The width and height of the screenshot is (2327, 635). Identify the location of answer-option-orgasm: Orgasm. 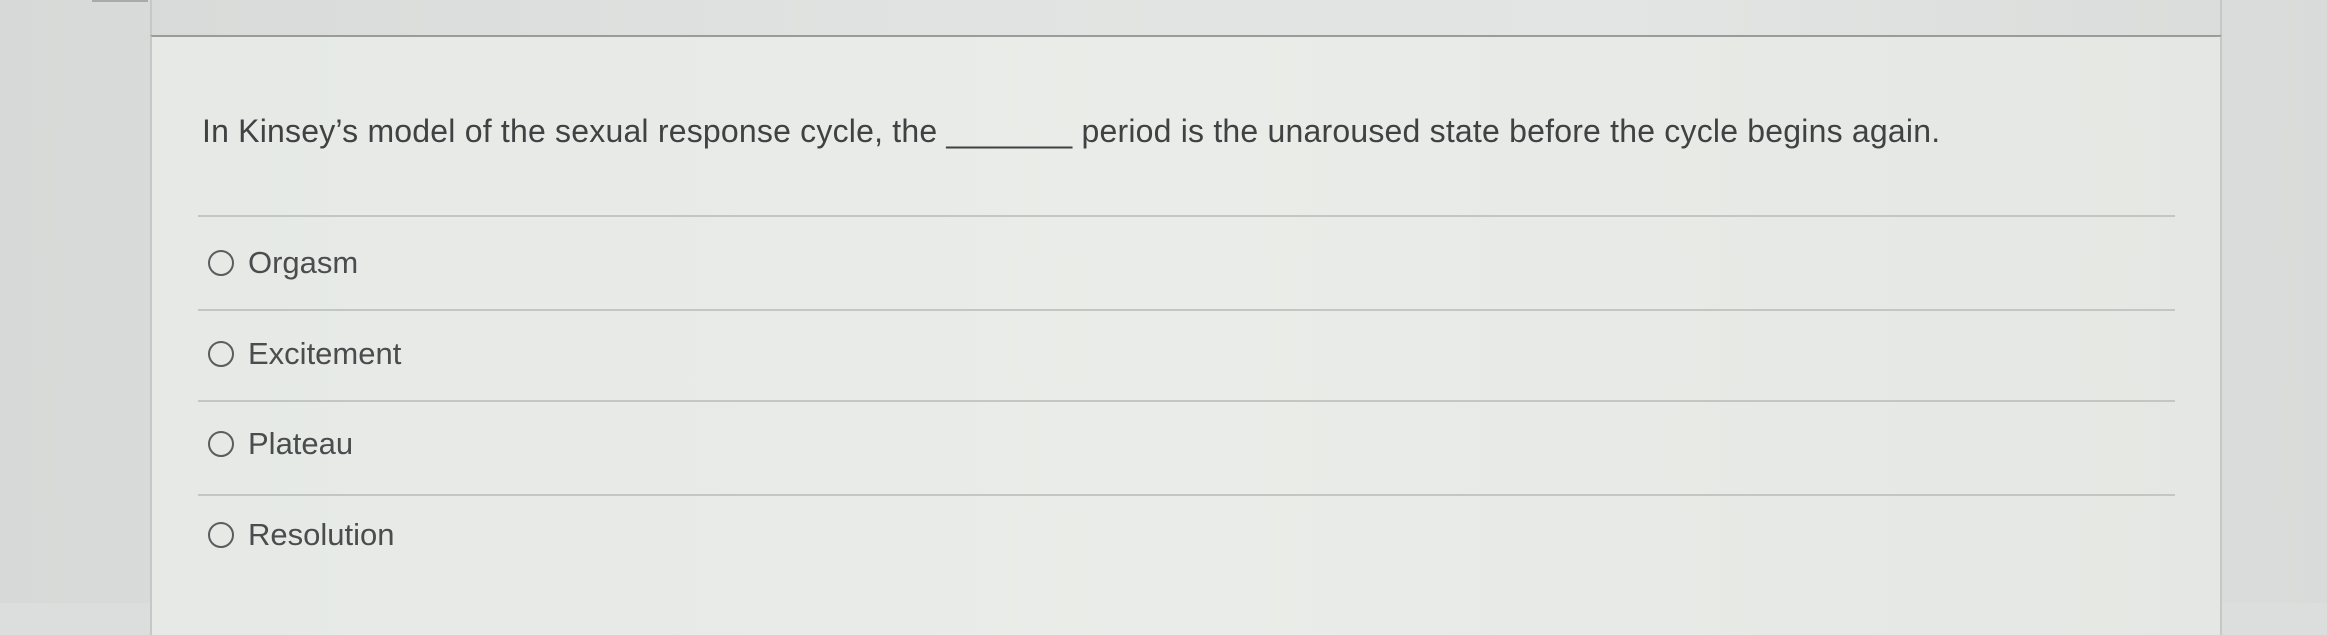
(283, 263).